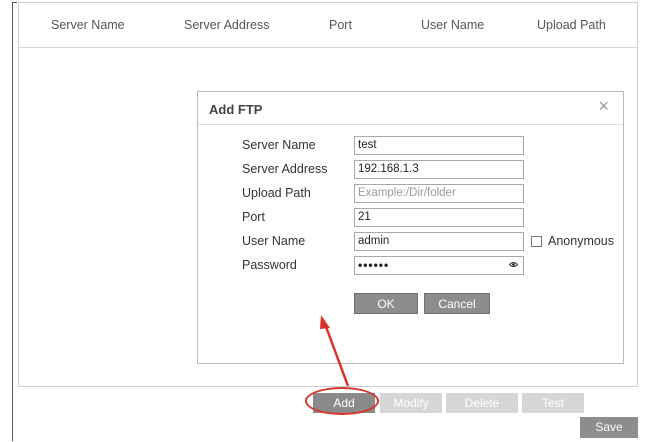 This screenshot has height=442, width=647. I want to click on save-button: Save, so click(609, 427).